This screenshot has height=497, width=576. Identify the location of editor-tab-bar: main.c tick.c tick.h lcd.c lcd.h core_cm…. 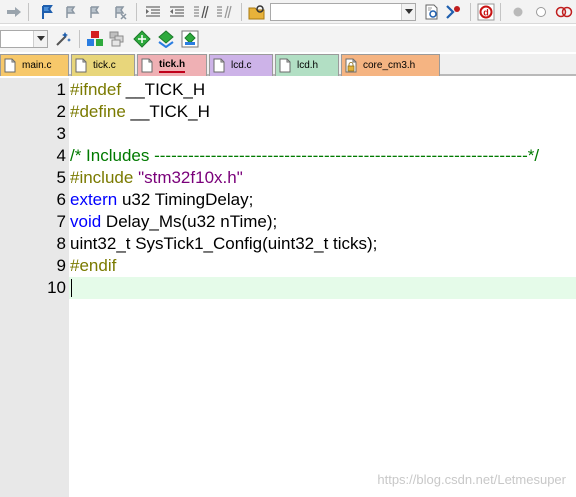
(288, 65).